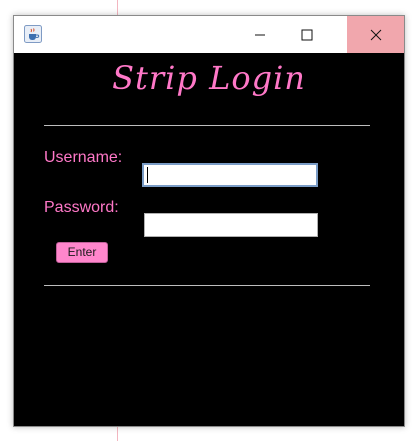 This screenshot has height=441, width=418. What do you see at coordinates (231, 225) in the screenshot?
I see `password-input` at bounding box center [231, 225].